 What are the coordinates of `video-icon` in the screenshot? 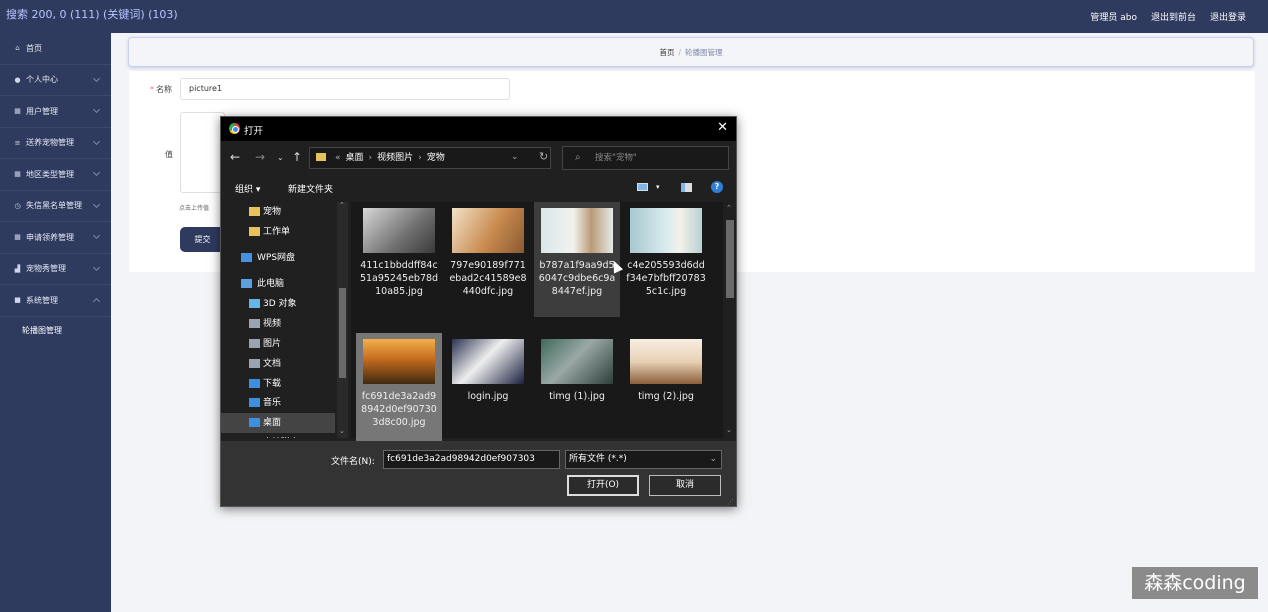 It's located at (254, 323).